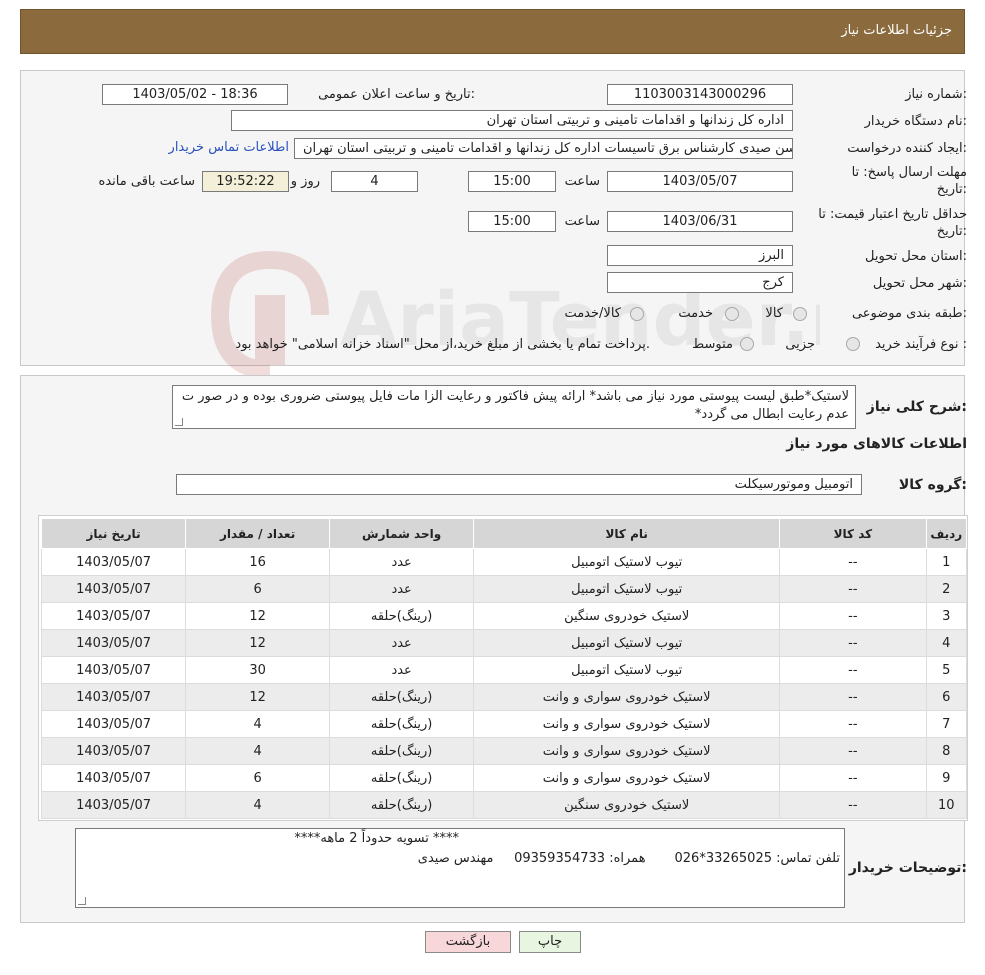 This screenshot has width=985, height=975. Describe the element at coordinates (512, 181) in the screenshot. I see `deadline-time-field: 15:00` at that location.